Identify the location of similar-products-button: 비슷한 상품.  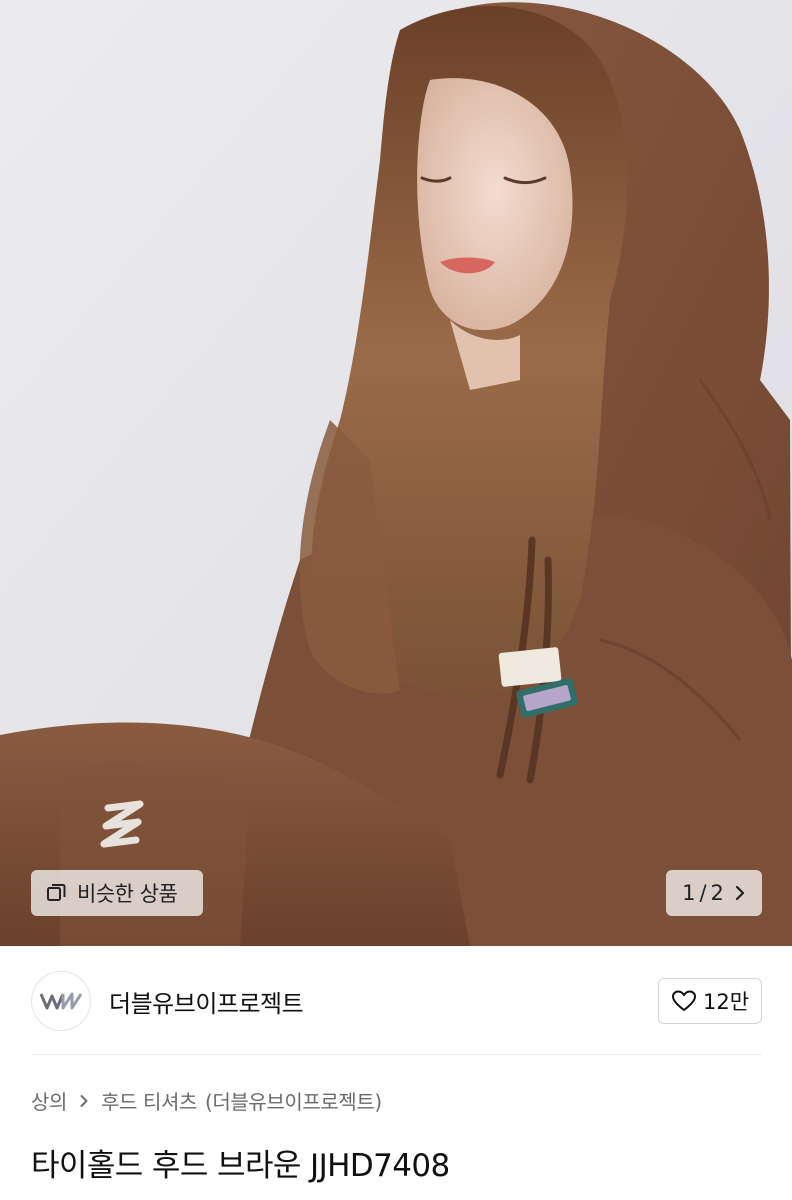
(117, 893).